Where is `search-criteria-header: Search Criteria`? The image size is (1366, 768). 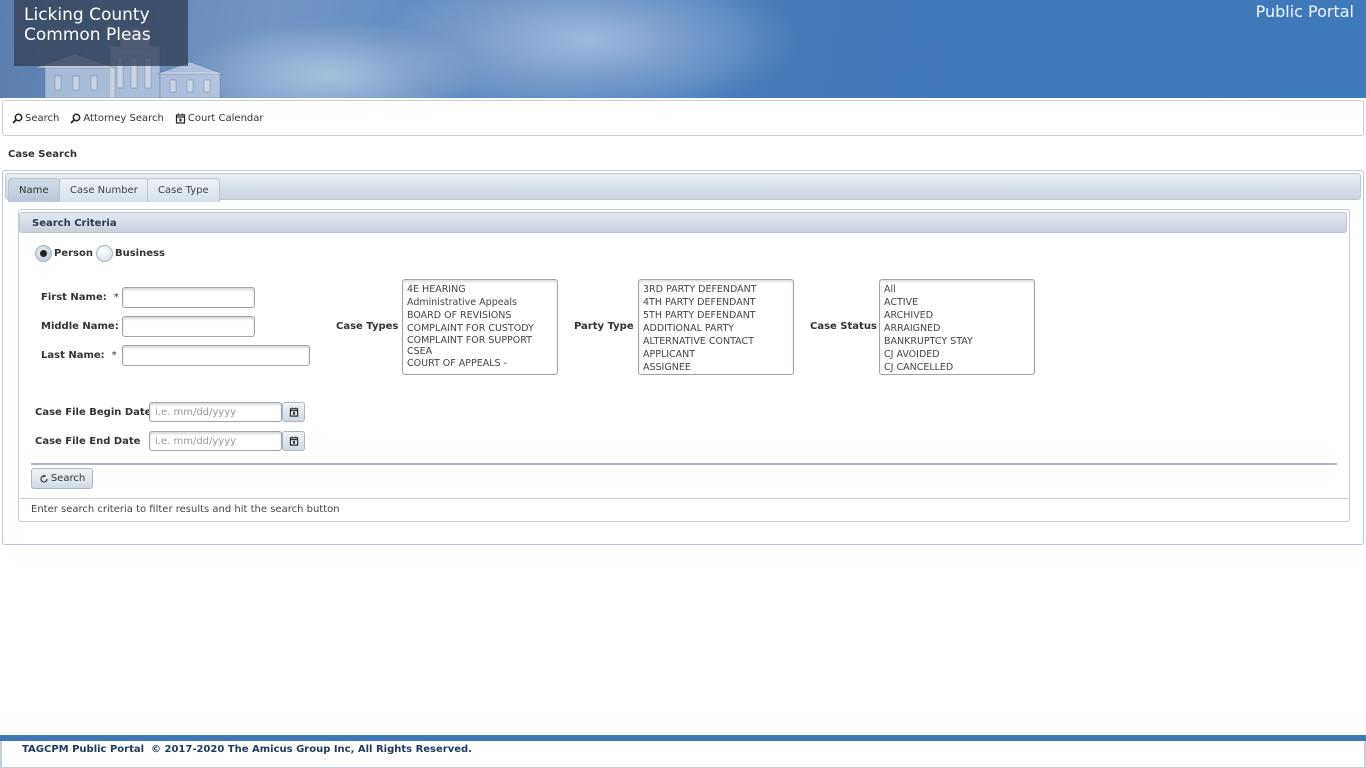 search-criteria-header: Search Criteria is located at coordinates (683, 222).